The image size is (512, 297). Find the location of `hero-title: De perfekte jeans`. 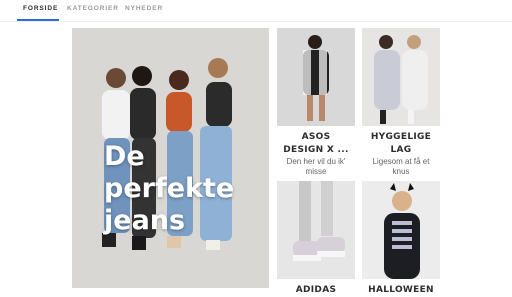

hero-title: De perfekte jeans is located at coordinates (184, 189).